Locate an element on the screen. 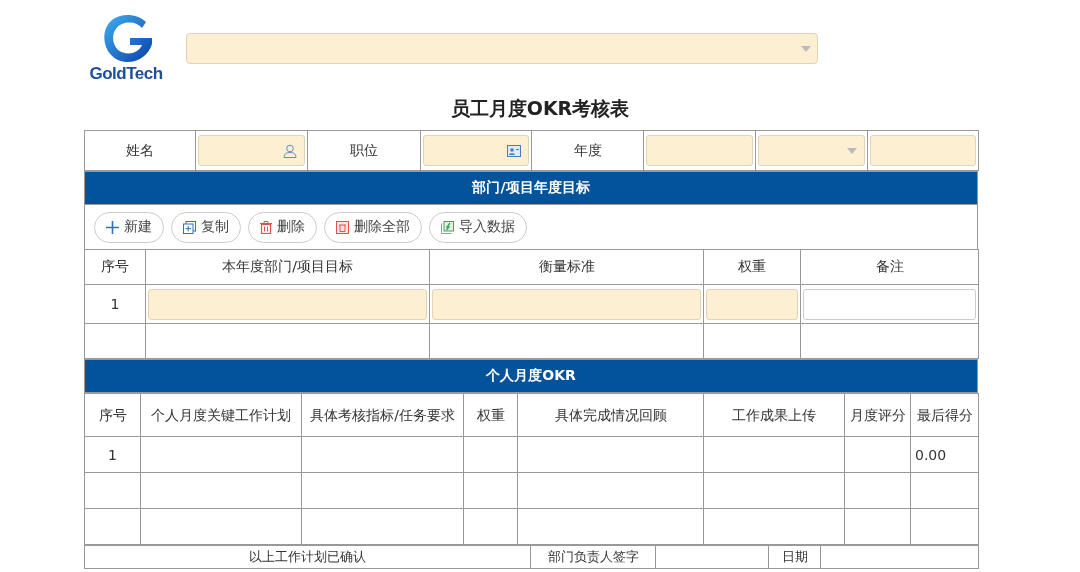 The height and width of the screenshot is (572, 1080). table-cell: 0.00 is located at coordinates (944, 454).